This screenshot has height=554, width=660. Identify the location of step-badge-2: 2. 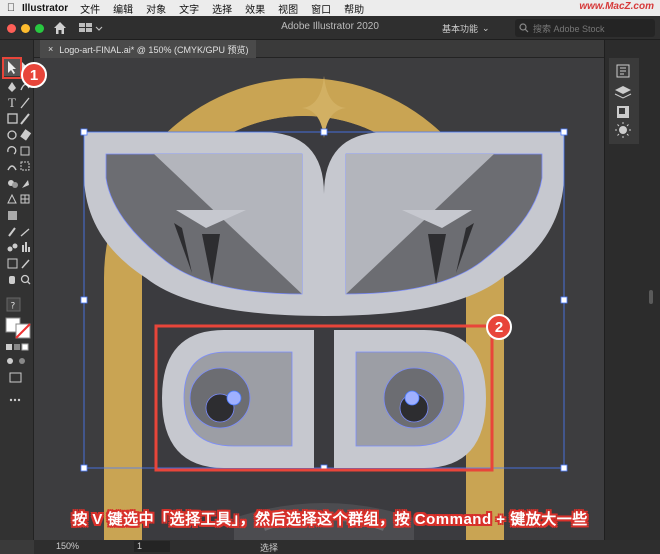
(499, 327).